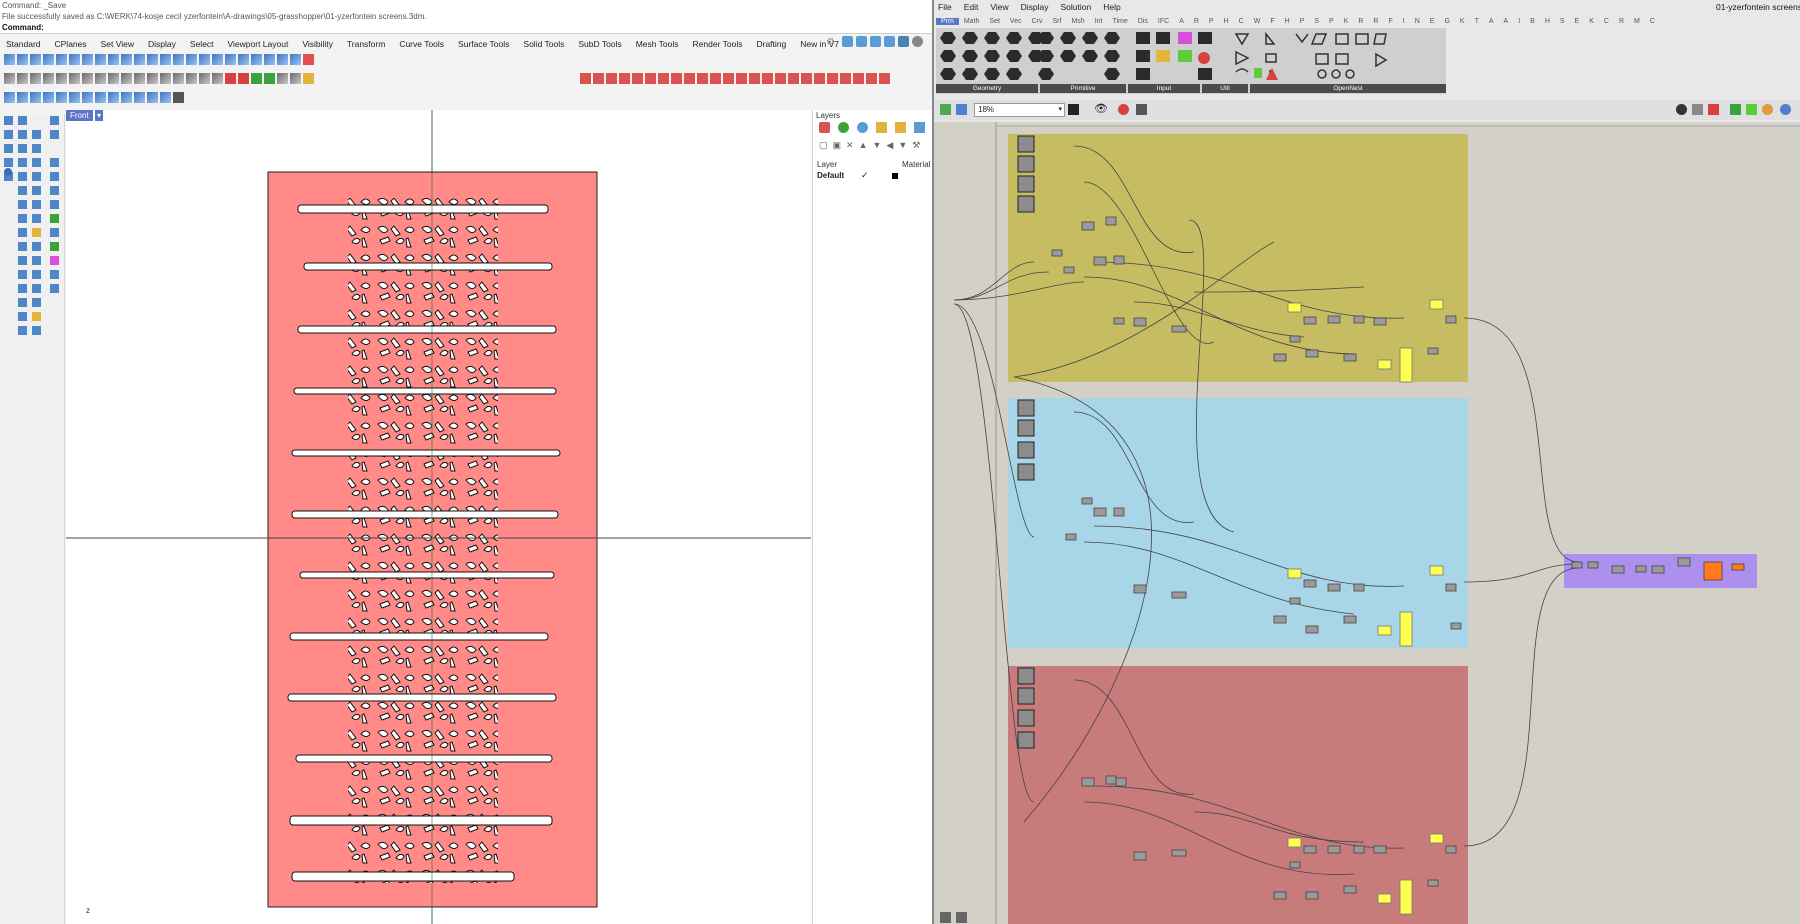 The width and height of the screenshot is (1800, 924). I want to click on tab-select: Select, so click(203, 44).